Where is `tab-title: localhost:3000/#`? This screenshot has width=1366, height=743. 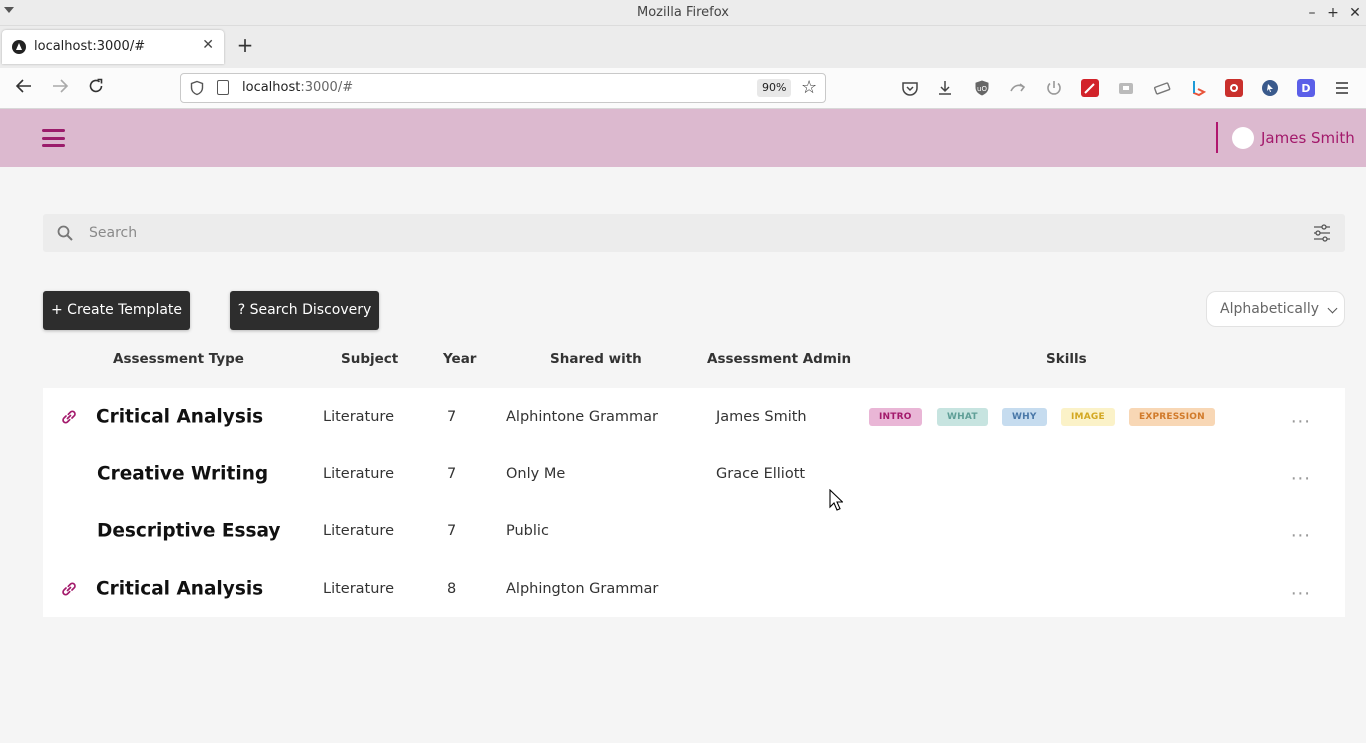
tab-title: localhost:3000/# is located at coordinates (90, 46).